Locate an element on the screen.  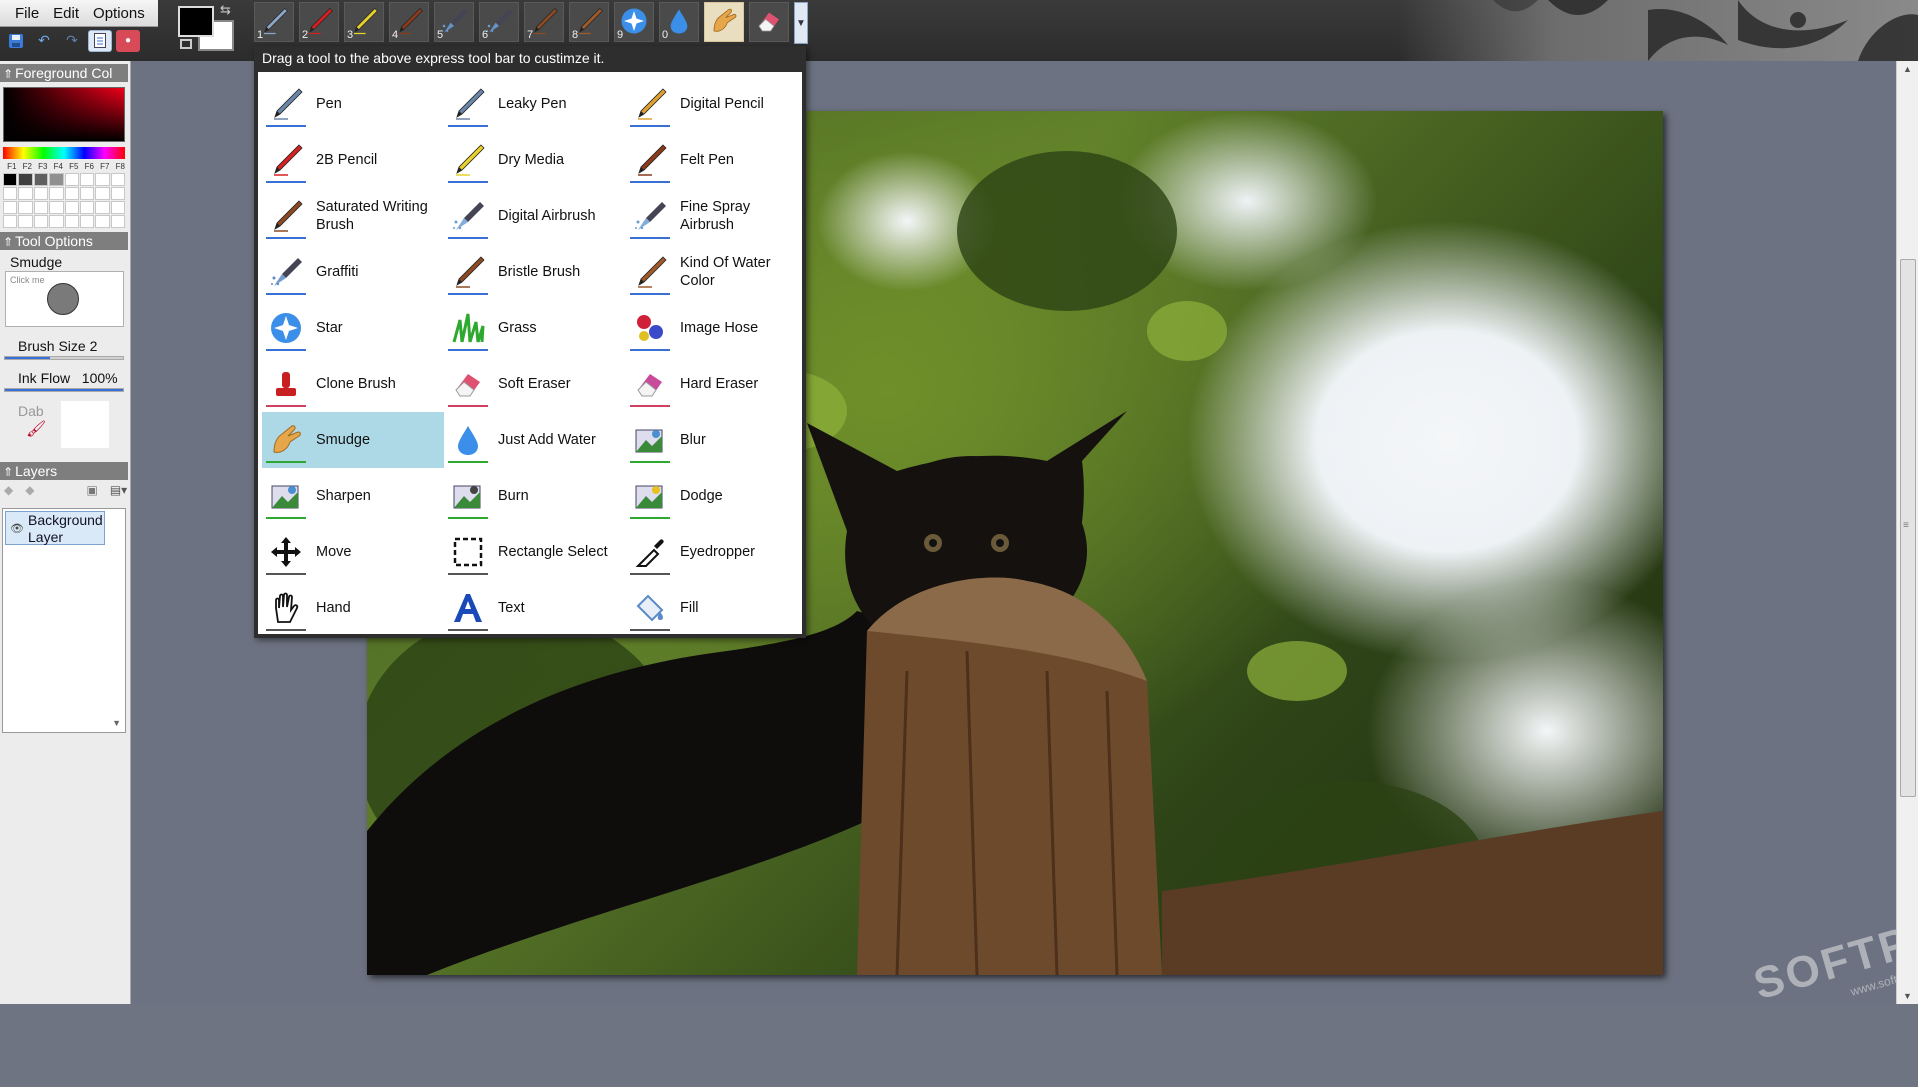
tool-item-digital-airbrush: Digital Airbrush is located at coordinates (535, 216).